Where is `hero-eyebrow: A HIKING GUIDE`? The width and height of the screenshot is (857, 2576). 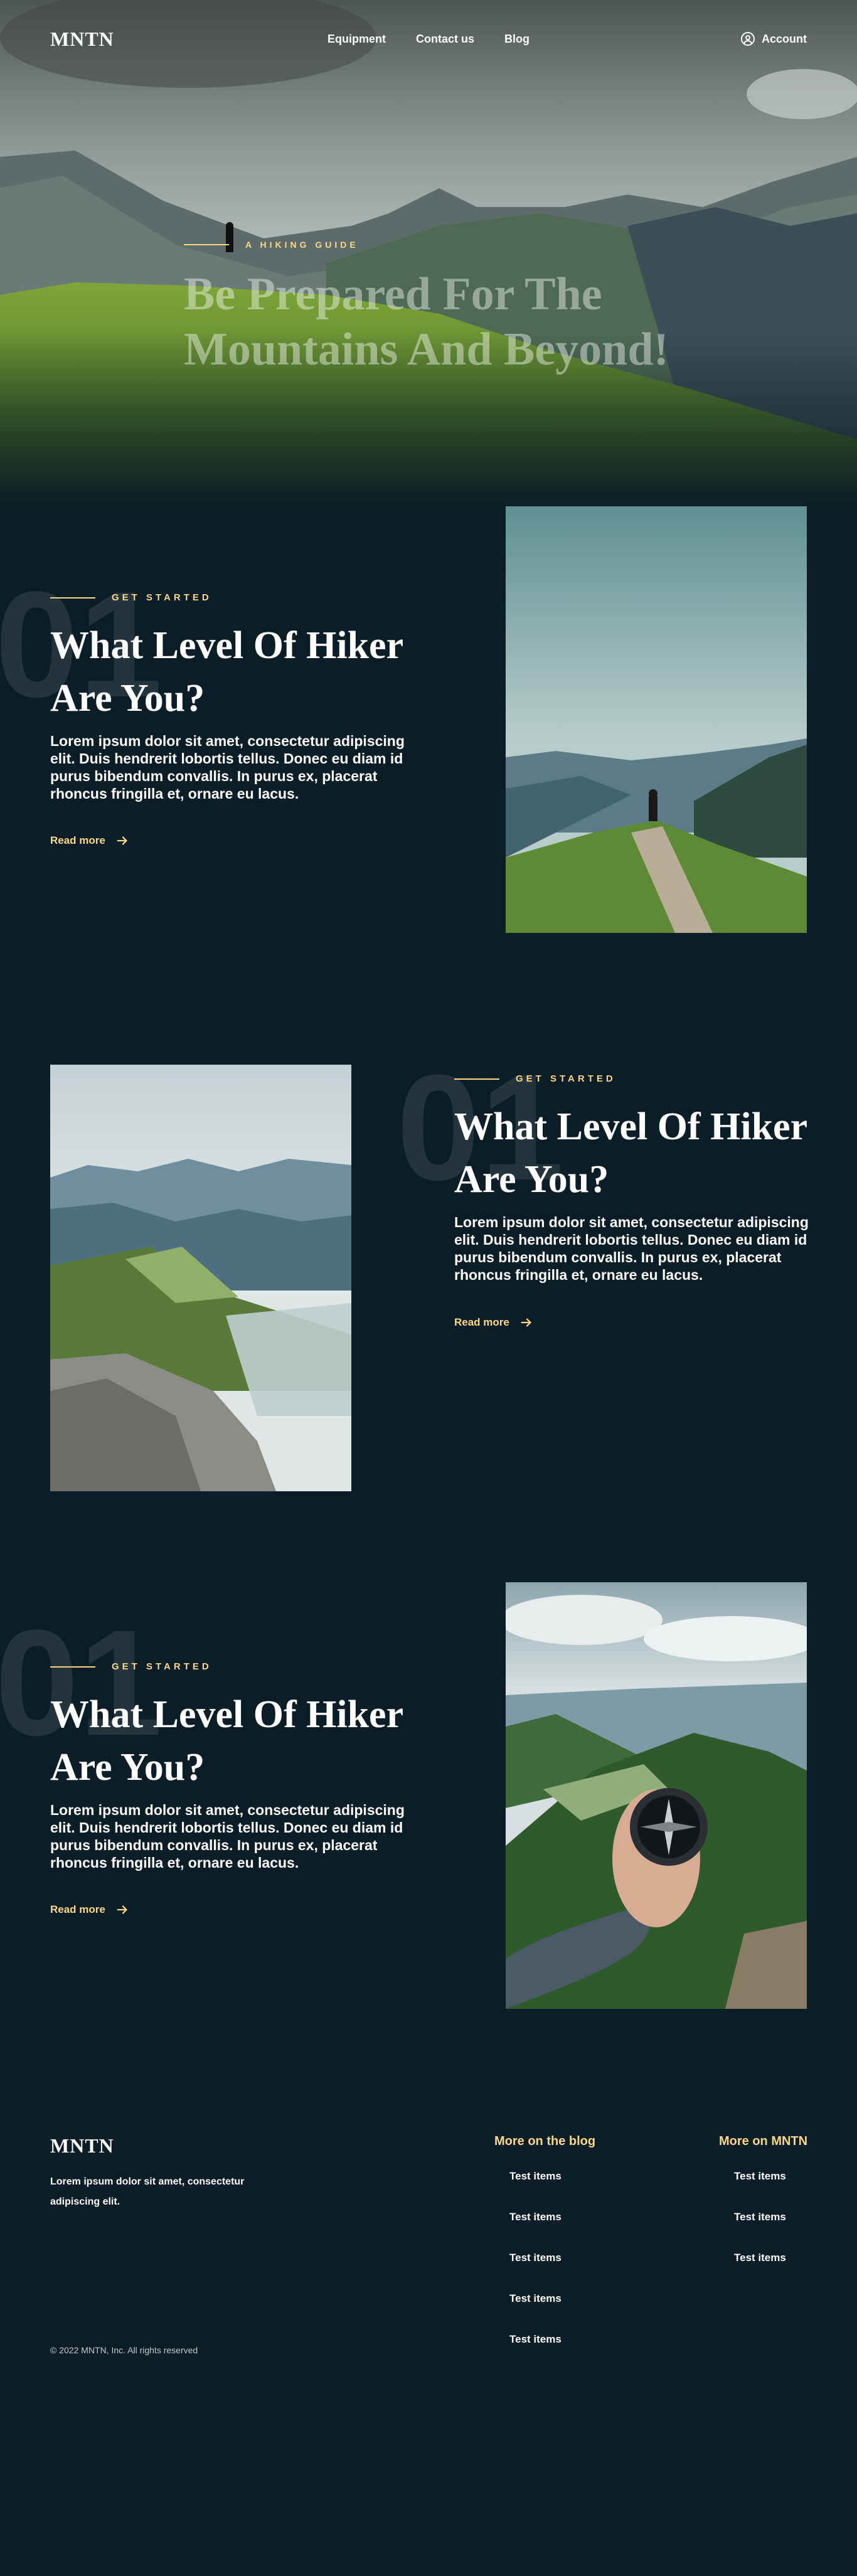 hero-eyebrow: A HIKING GUIDE is located at coordinates (271, 245).